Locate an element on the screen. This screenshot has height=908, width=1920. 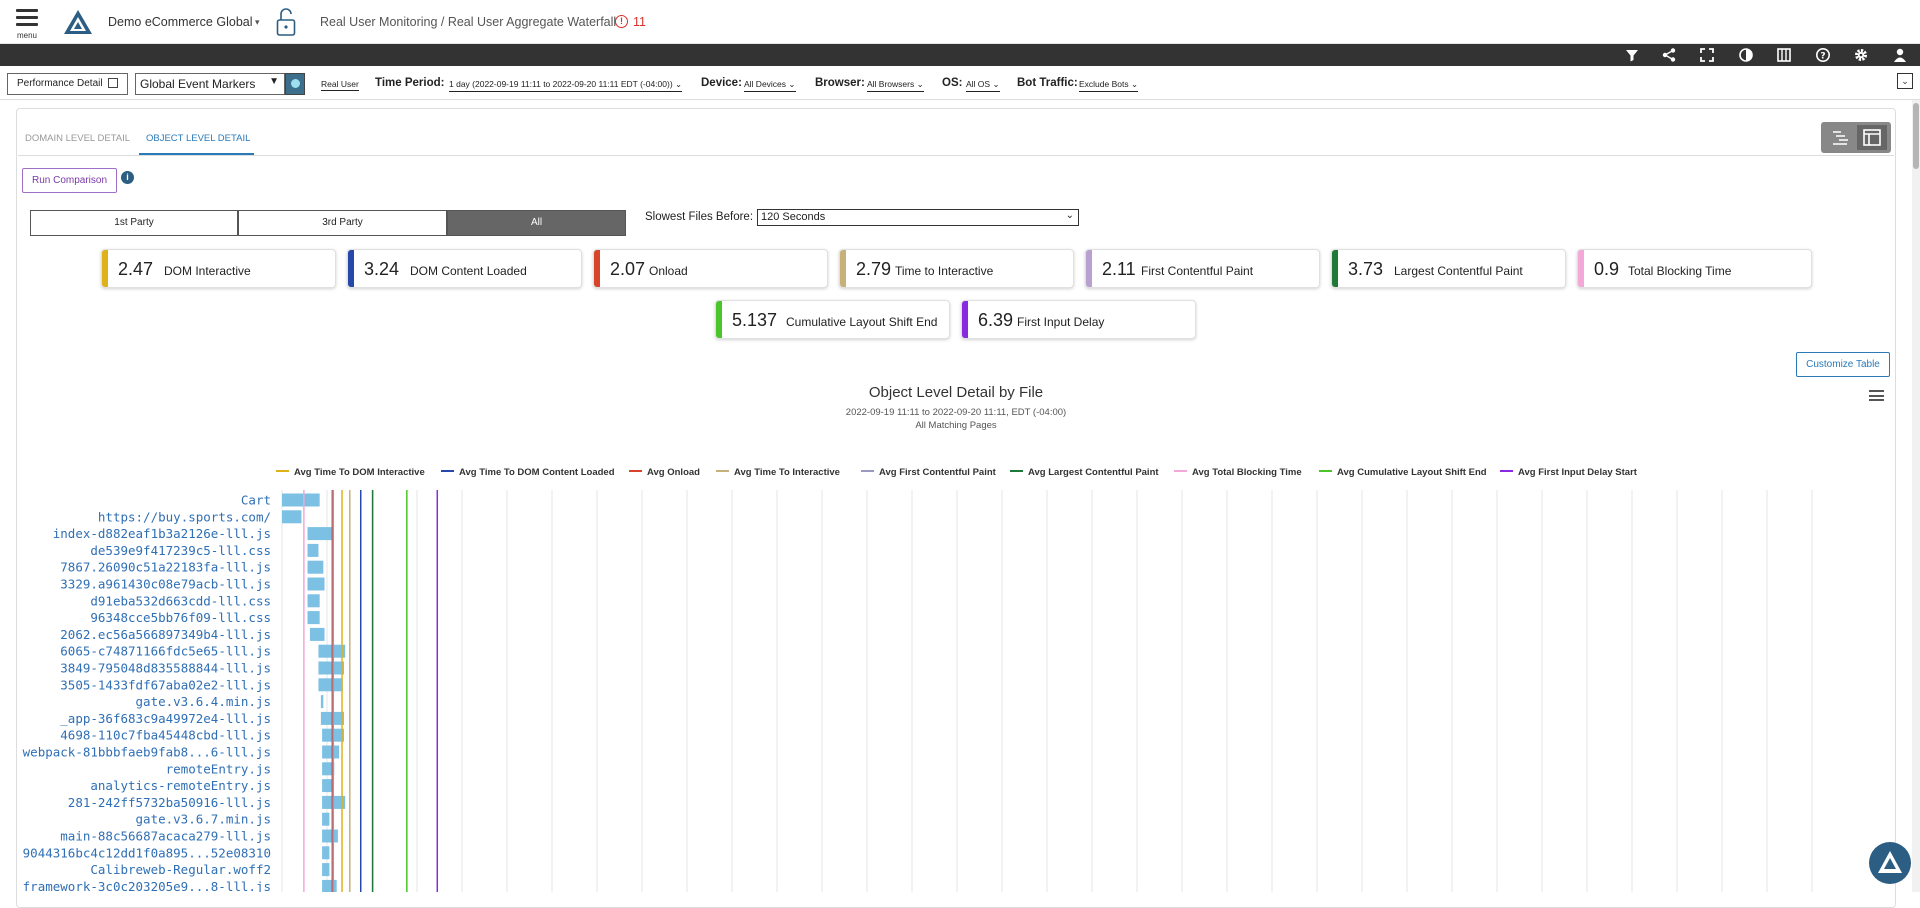
file-label: _app-36f683c9a49972e4-lll.js is located at coordinates (165, 718).